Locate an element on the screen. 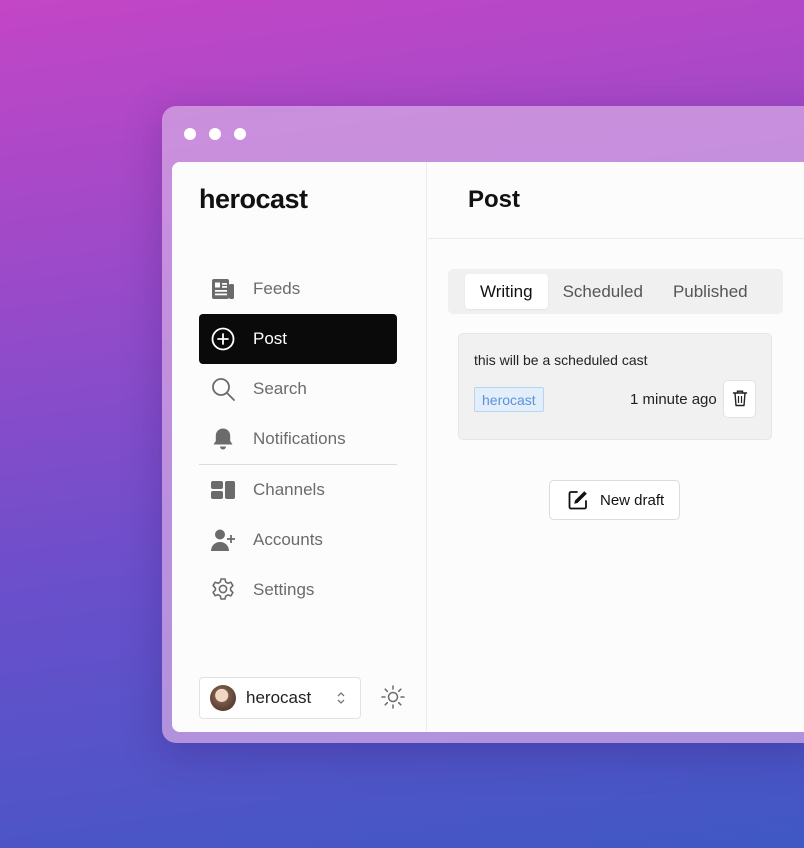 Image resolution: width=804 pixels, height=848 pixels. new-draft-label: New draft is located at coordinates (632, 500).